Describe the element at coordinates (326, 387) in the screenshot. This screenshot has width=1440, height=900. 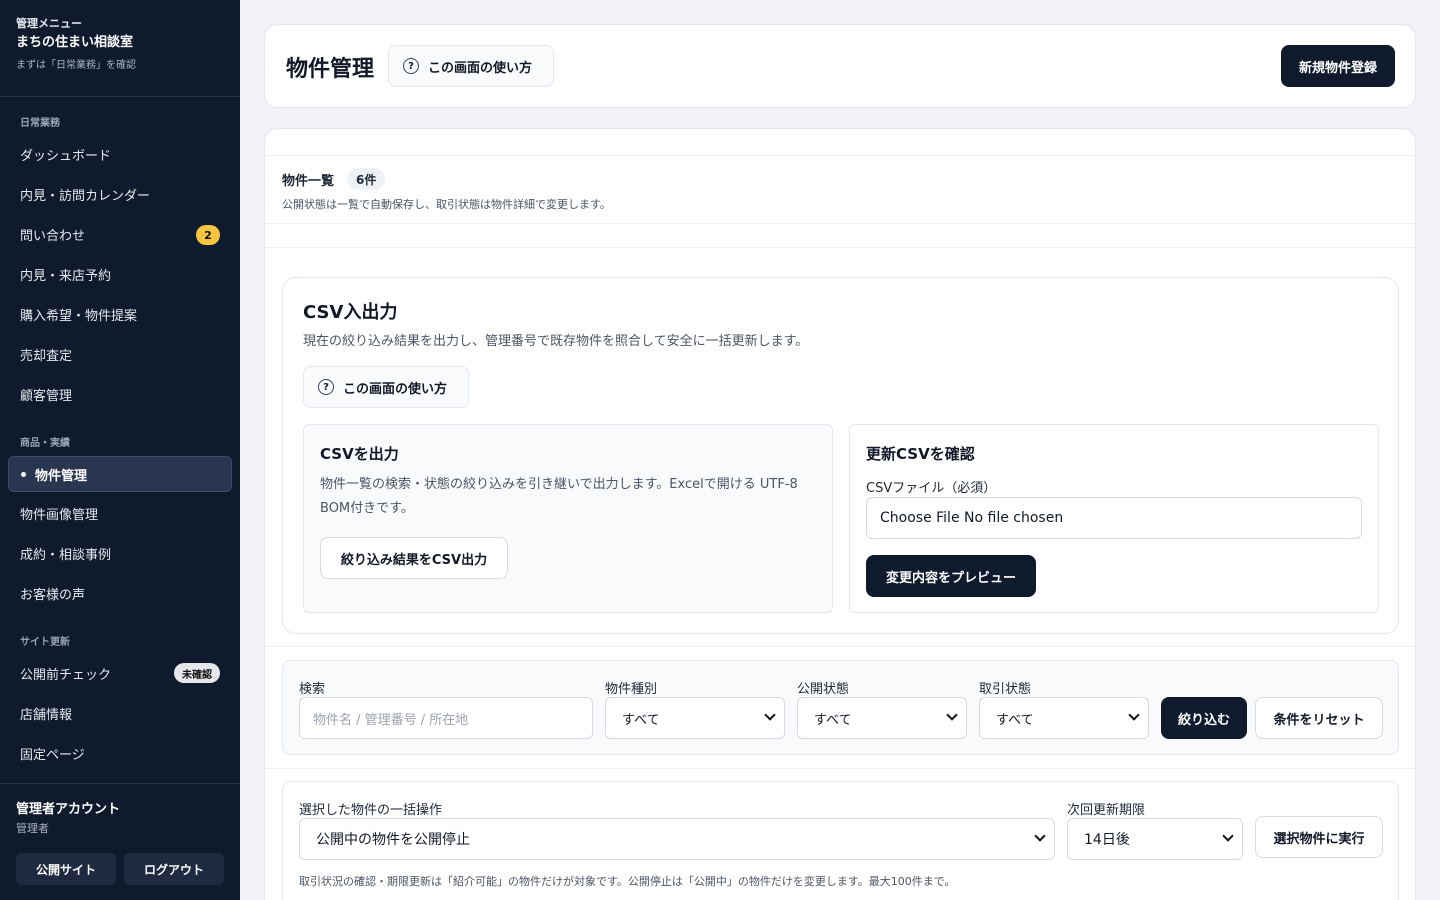
I see `question-icon: ?` at that location.